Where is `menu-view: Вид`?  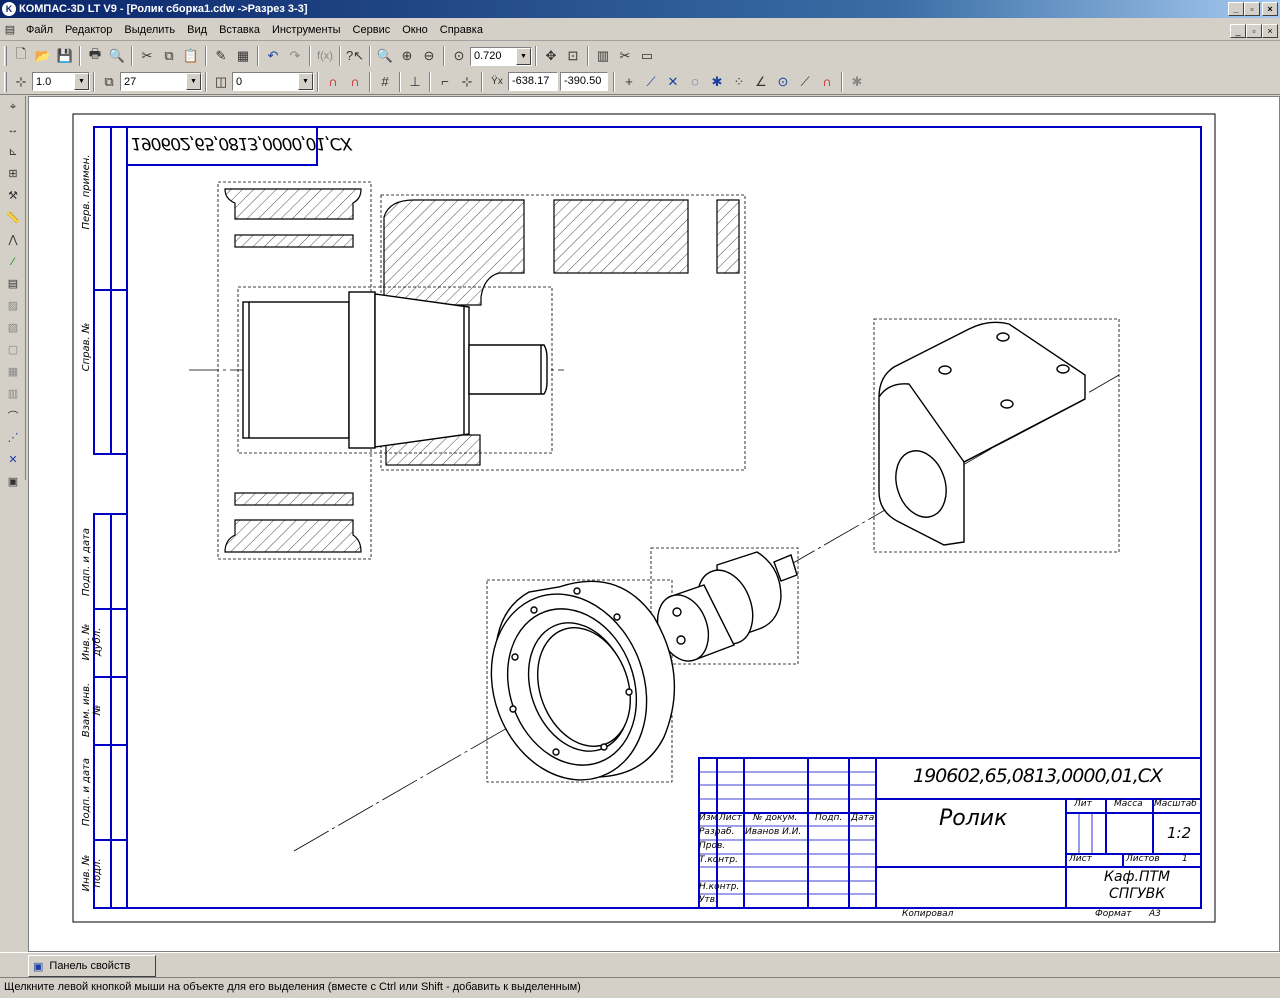
menu-view: Вид is located at coordinates (197, 30).